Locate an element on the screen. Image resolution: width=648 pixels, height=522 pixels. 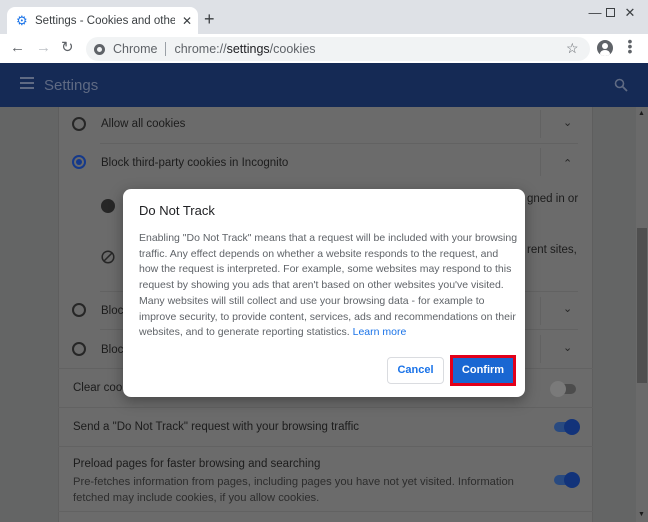
option-label: Block third-party cookies in Incognito is located at coordinates (195, 163).